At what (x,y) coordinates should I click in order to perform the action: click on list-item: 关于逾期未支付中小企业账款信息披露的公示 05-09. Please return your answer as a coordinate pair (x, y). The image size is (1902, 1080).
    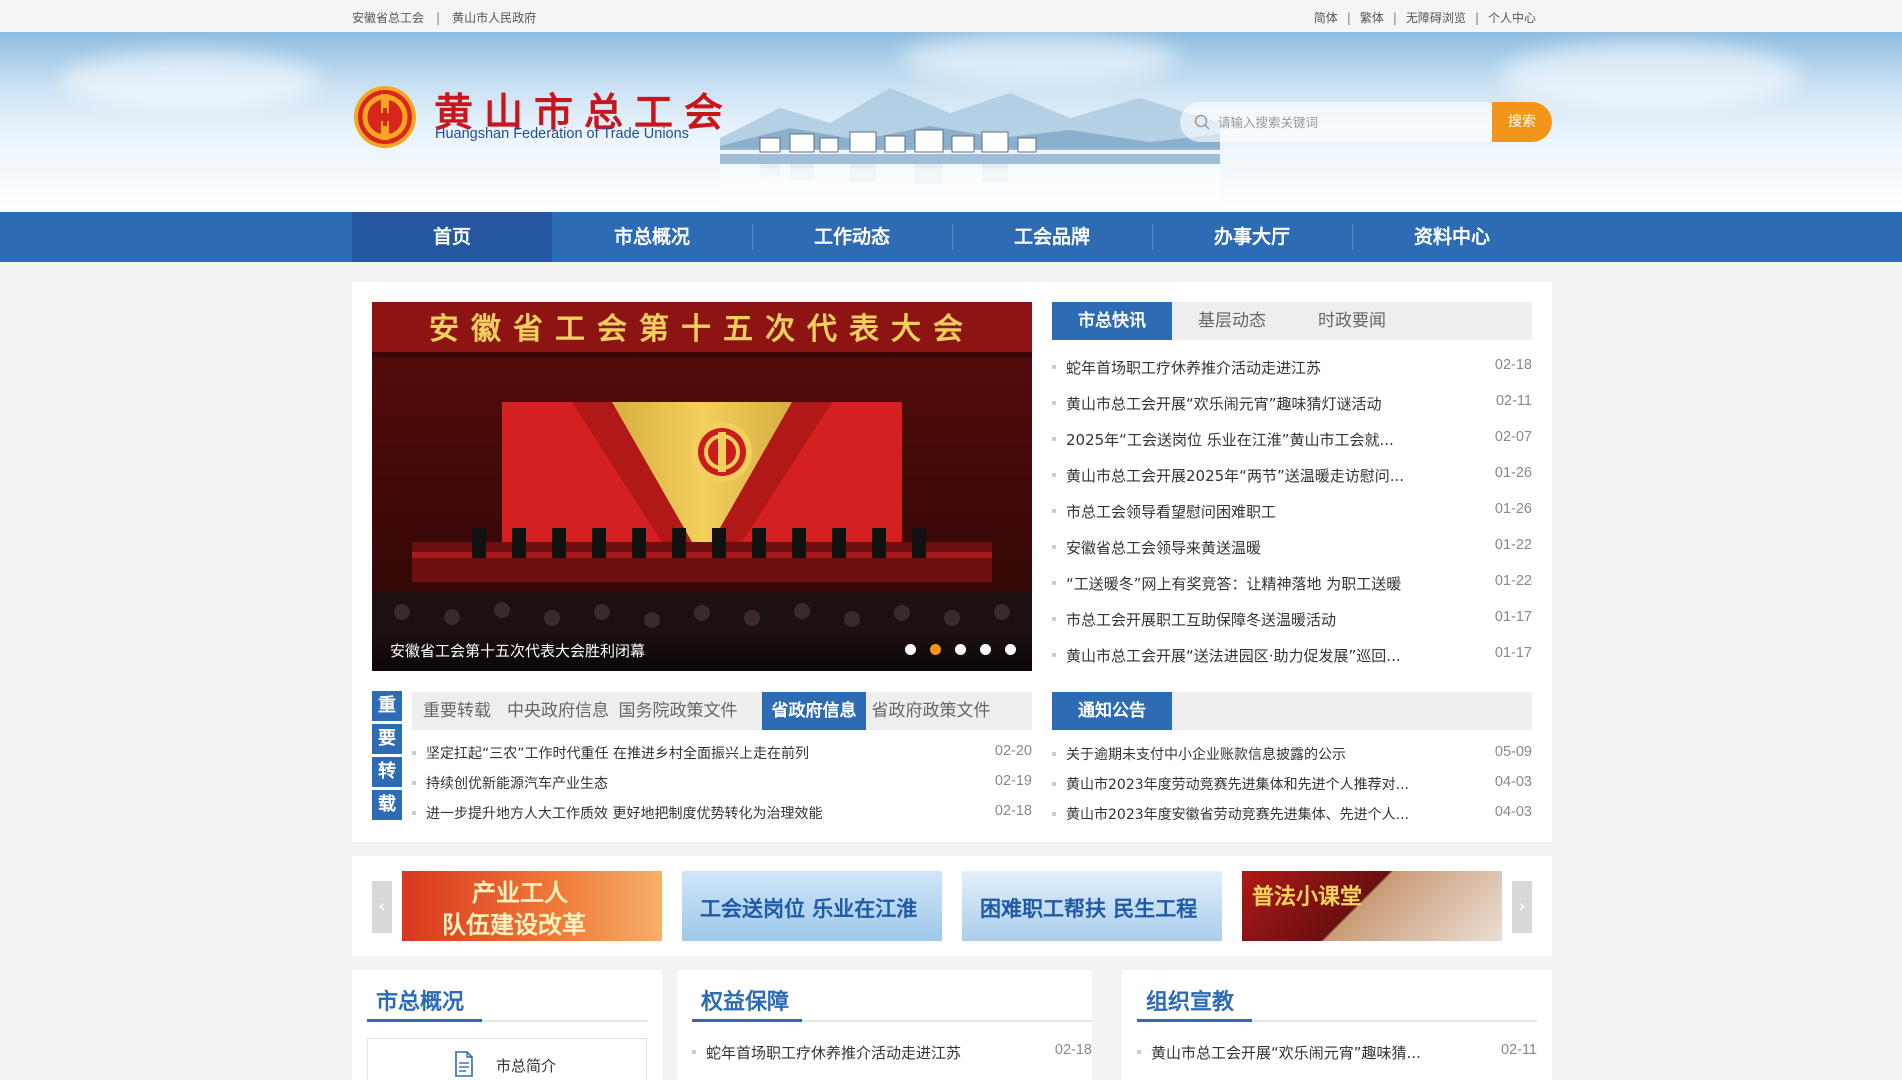
    Looking at the image, I should click on (1292, 754).